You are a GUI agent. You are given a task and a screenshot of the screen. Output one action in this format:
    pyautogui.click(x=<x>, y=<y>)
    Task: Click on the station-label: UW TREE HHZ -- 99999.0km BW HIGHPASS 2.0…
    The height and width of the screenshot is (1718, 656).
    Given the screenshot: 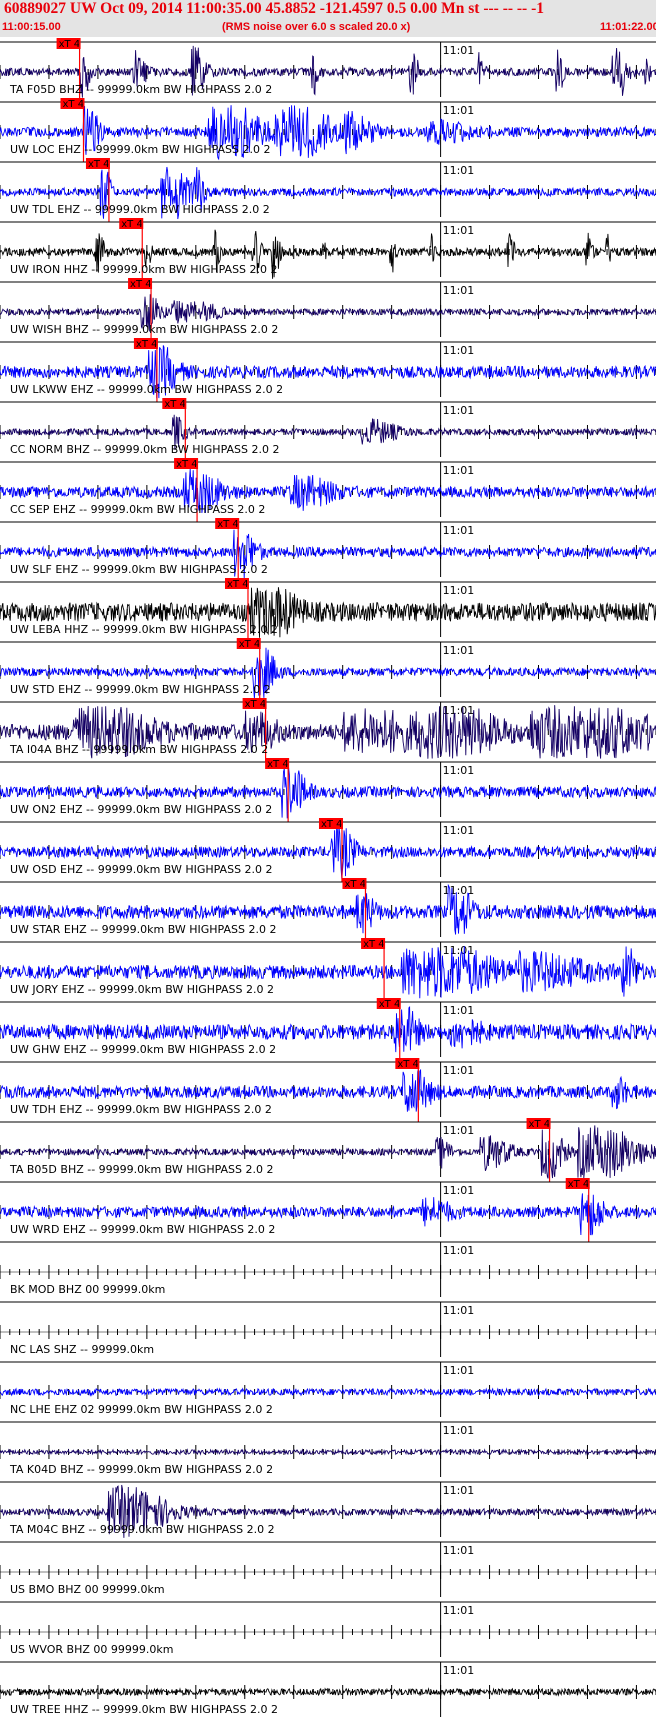 What is the action you would take?
    pyautogui.click(x=144, y=1709)
    